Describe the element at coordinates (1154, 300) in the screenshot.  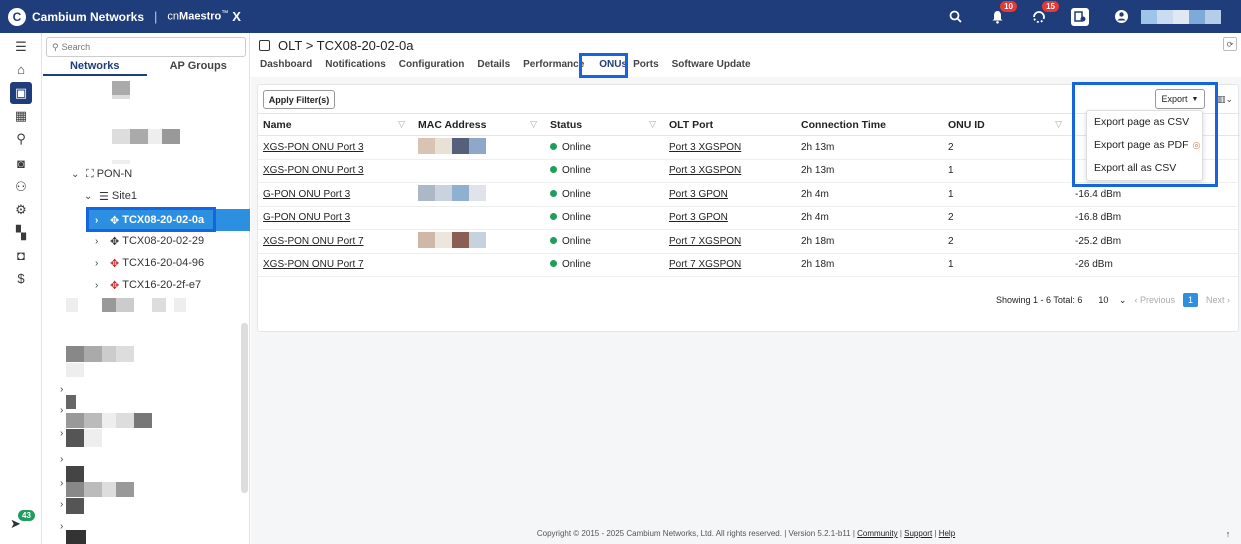
I see `previous-page-button: ‹ Previous` at that location.